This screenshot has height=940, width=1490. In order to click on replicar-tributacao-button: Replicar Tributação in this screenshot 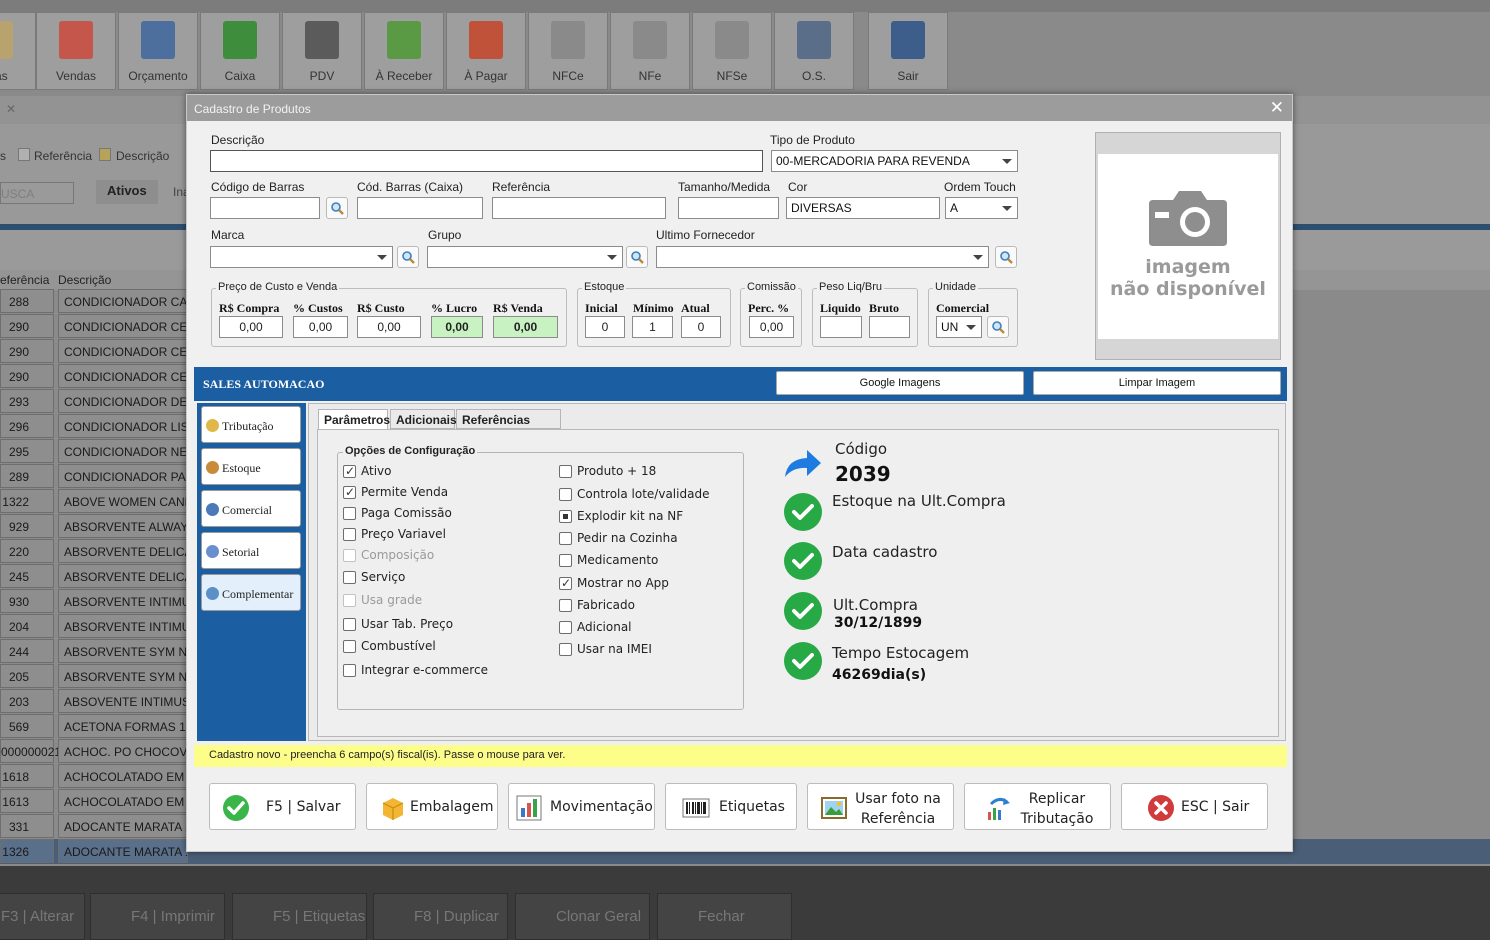, I will do `click(1037, 806)`.